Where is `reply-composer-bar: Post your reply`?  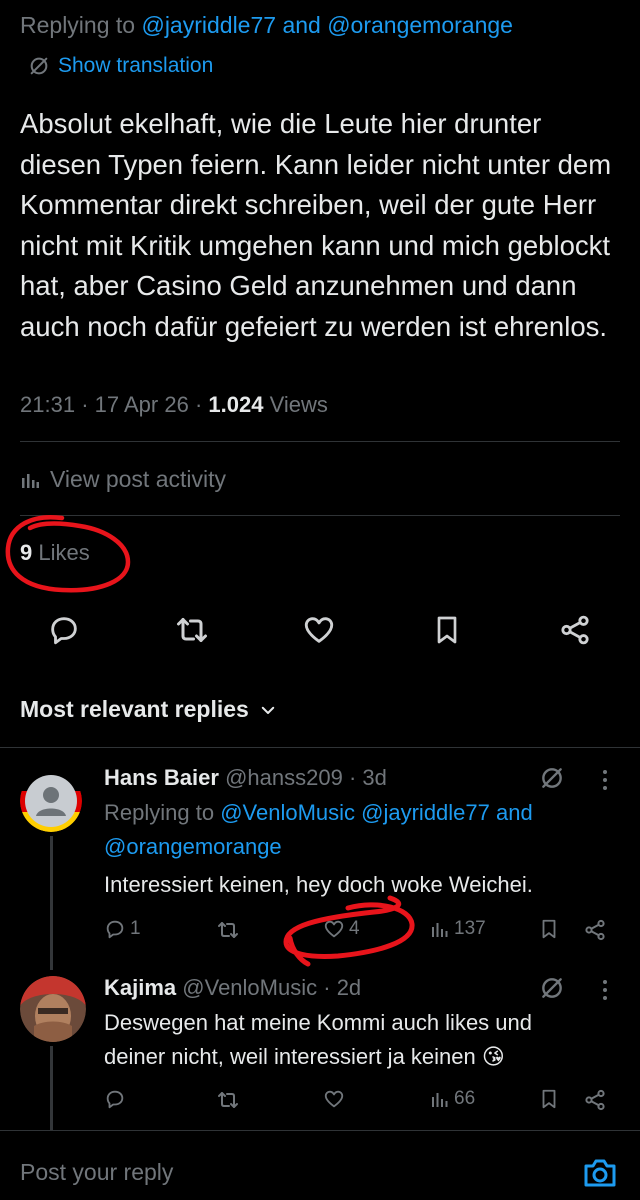 reply-composer-bar: Post your reply is located at coordinates (320, 1165).